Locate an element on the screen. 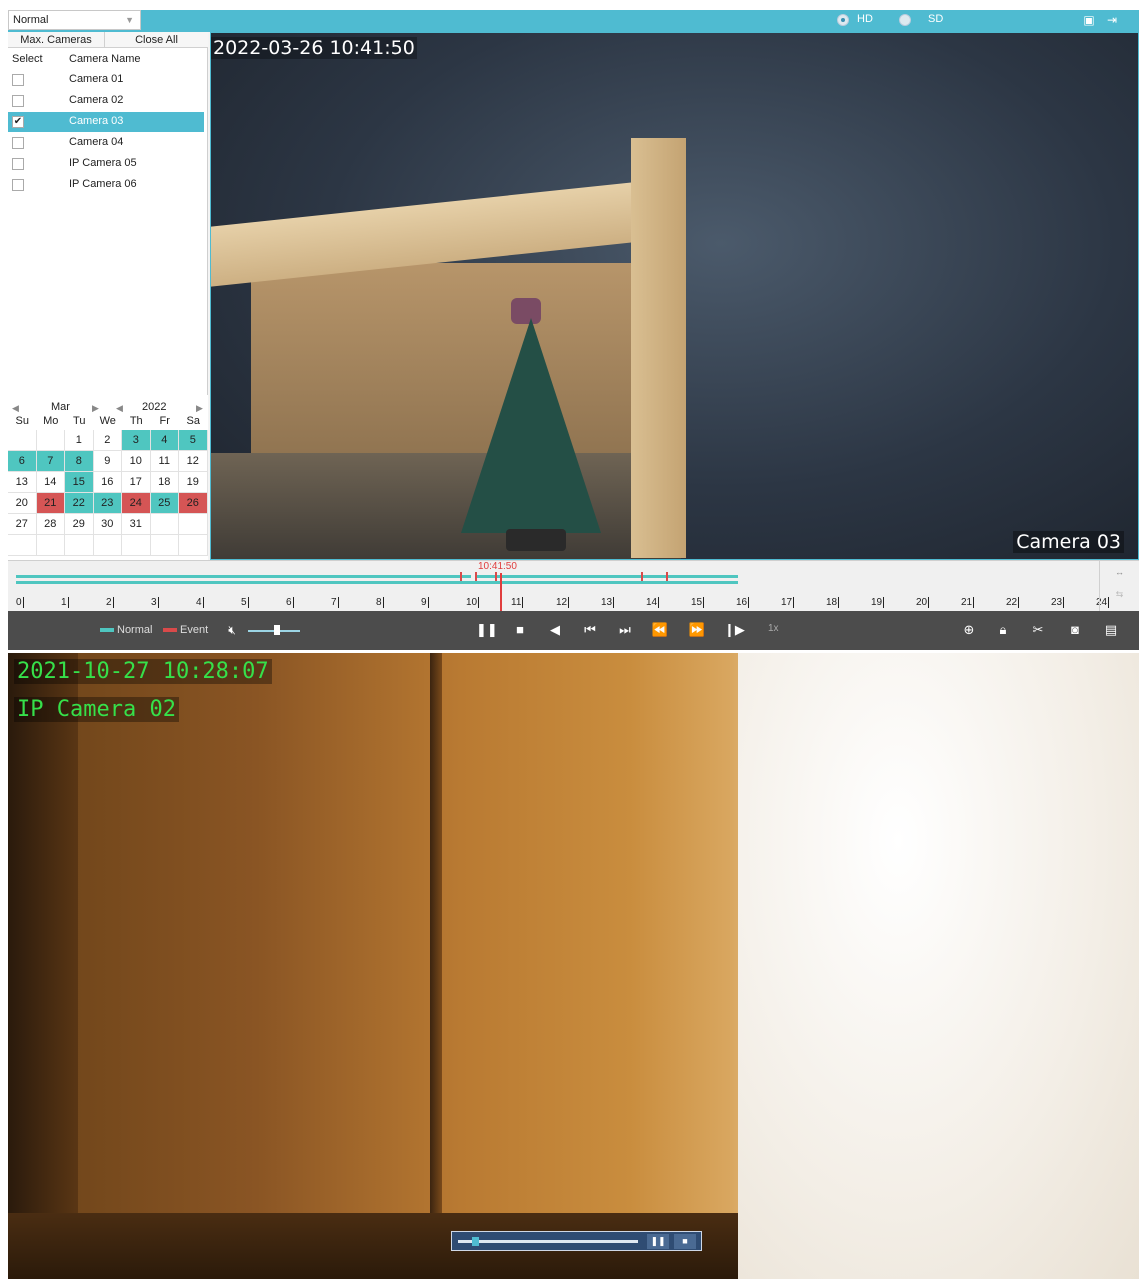  calendar-day: 17 is located at coordinates (136, 482).